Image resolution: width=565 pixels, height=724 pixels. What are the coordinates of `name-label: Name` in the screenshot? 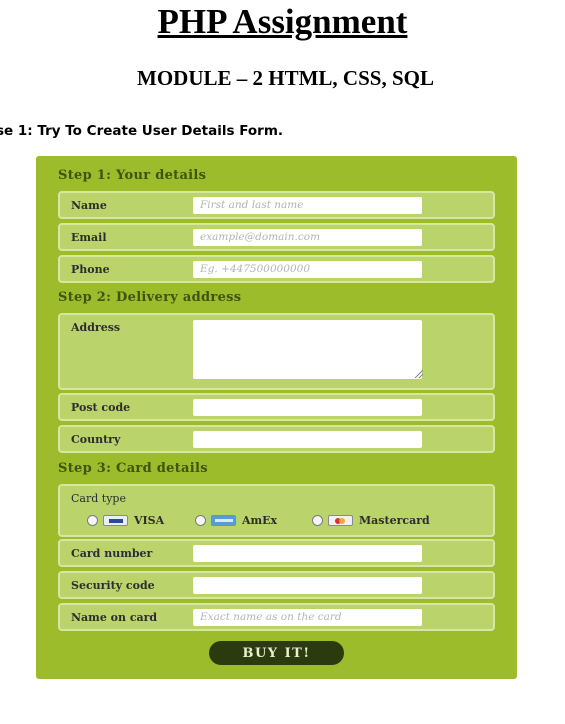 It's located at (89, 205).